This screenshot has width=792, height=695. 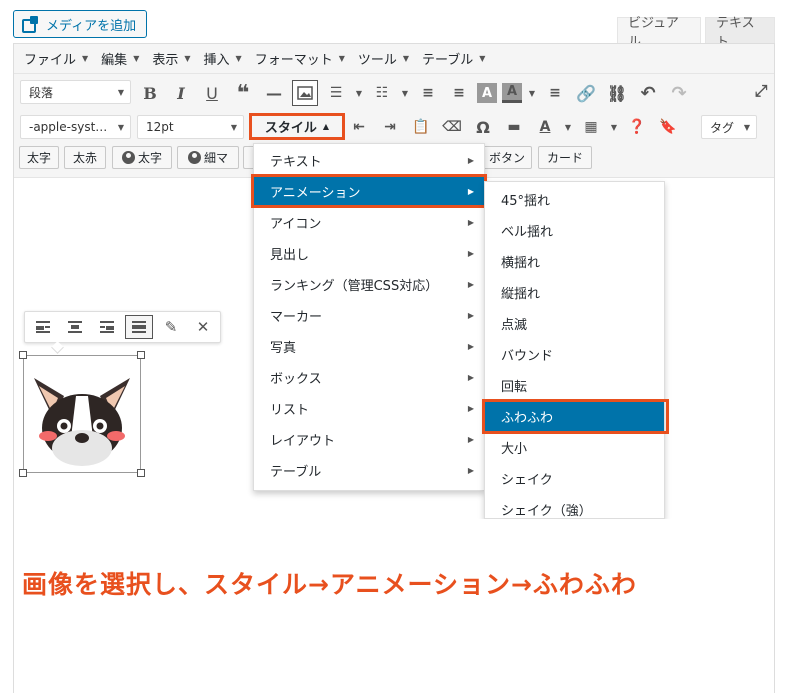 What do you see at coordinates (545, 127) in the screenshot?
I see `font-color-icon: A` at bounding box center [545, 127].